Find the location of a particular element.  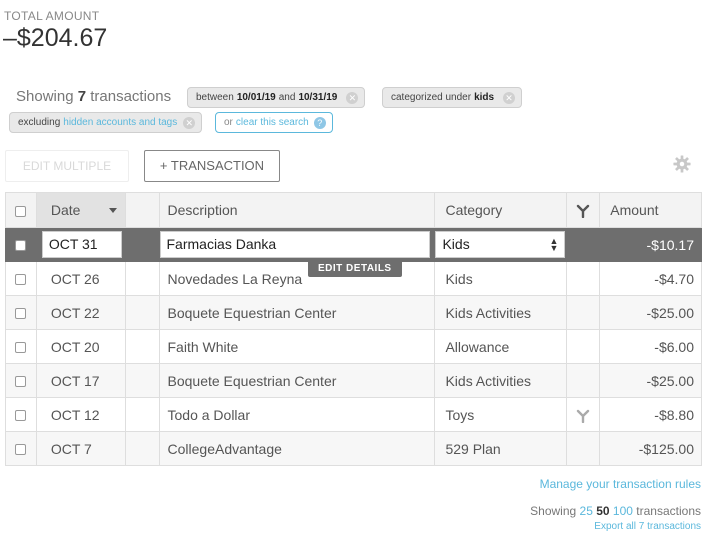

table-row: OCT 7 CollegeAdvantage 529 Plan -$125.00 is located at coordinates (353, 448).